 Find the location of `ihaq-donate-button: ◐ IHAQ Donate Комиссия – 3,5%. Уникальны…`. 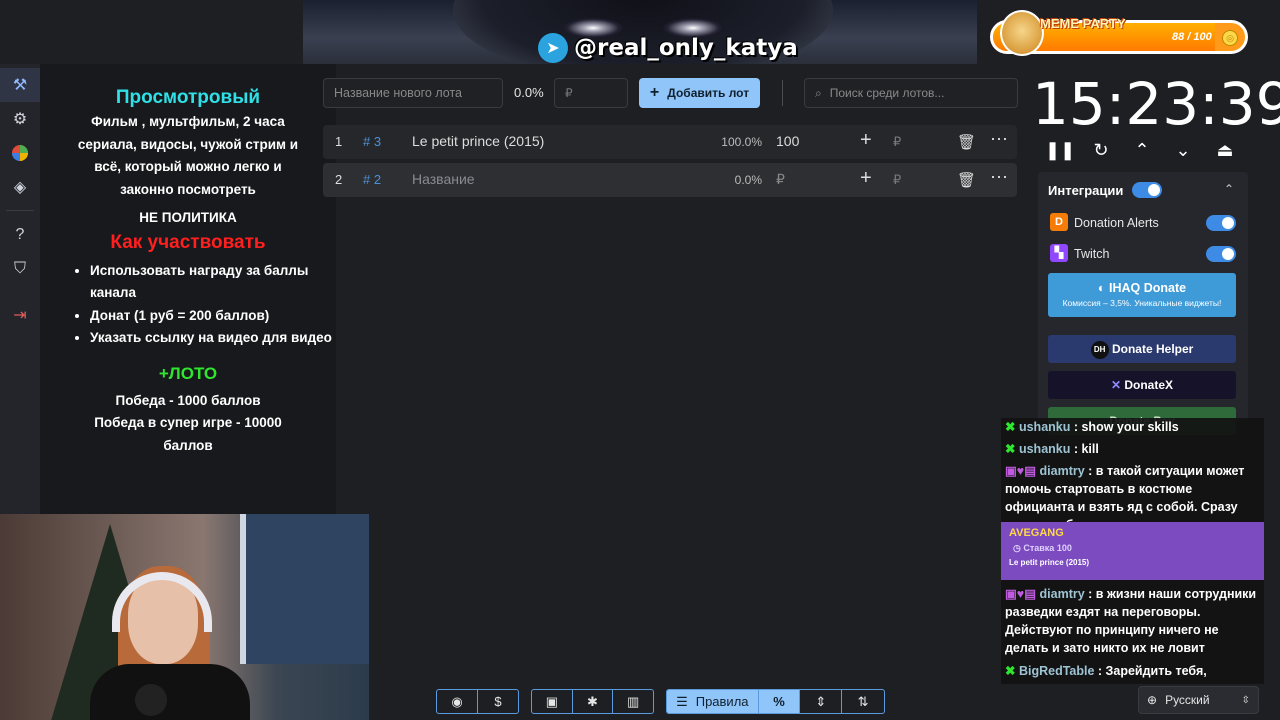

ihaq-donate-button: ◐ IHAQ Donate Комиссия – 3,5%. Уникальны… is located at coordinates (1142, 295).